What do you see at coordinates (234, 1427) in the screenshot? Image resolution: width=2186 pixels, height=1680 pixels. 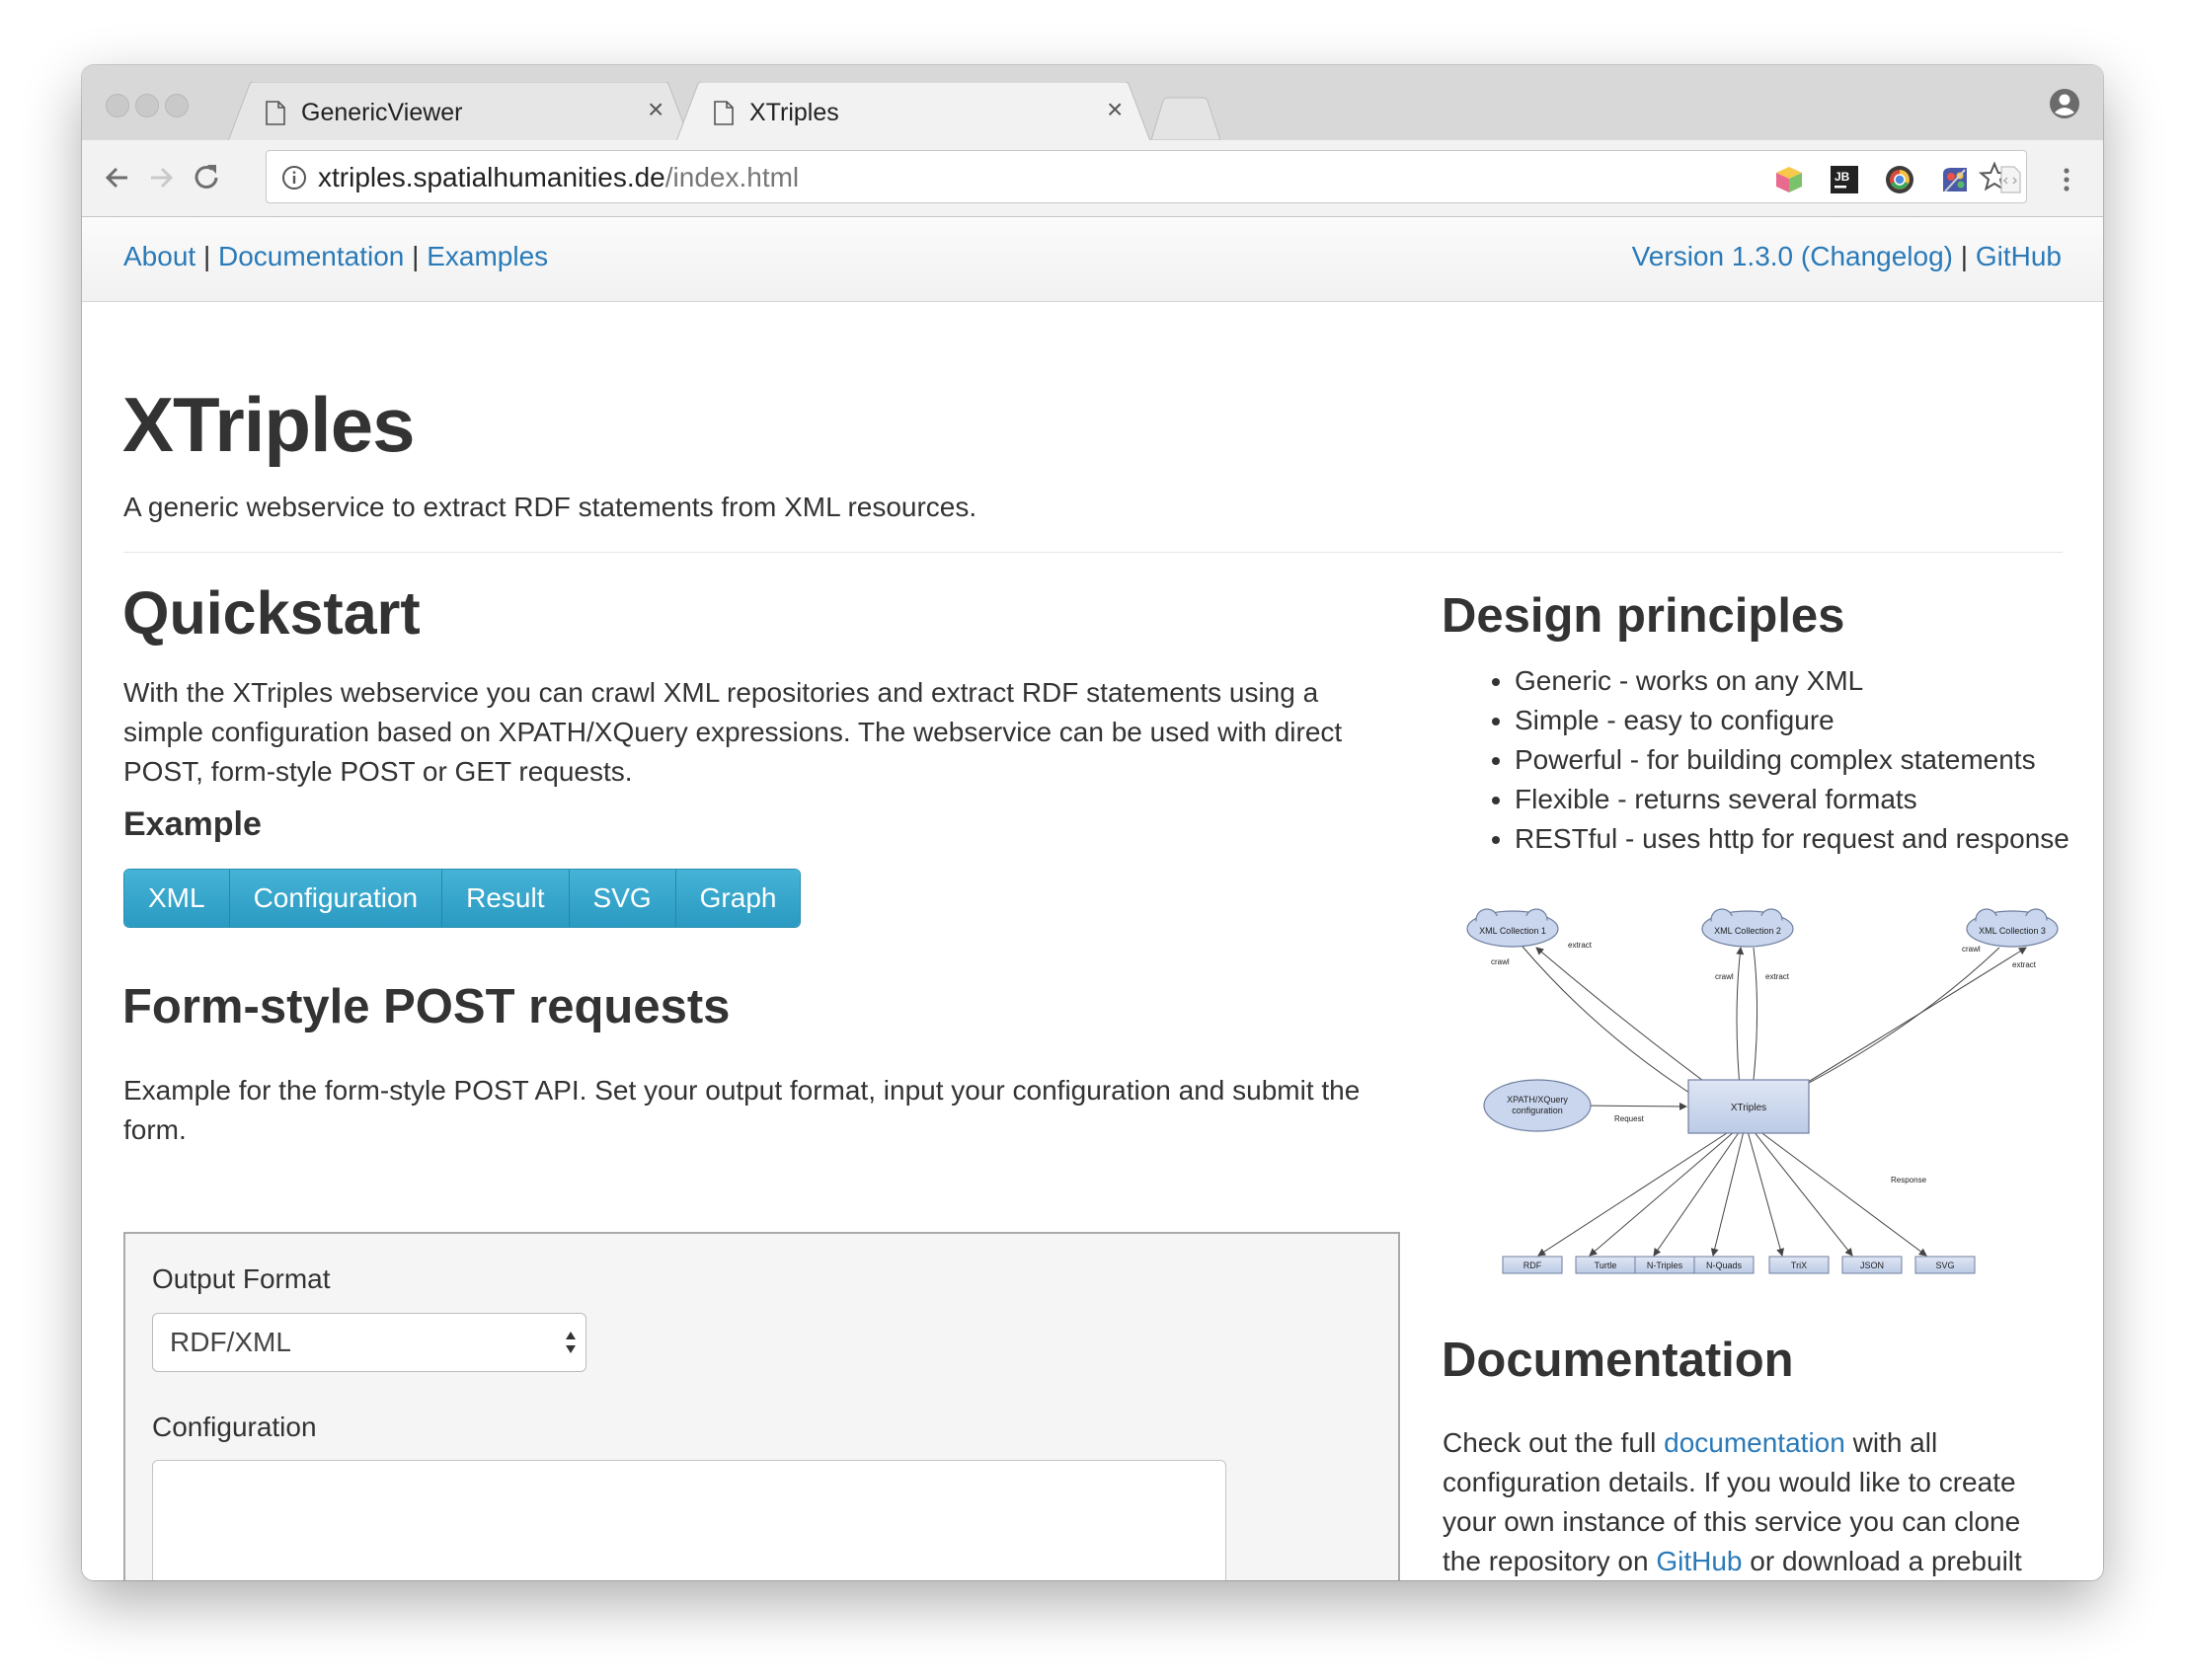 I see `configuration-label: Configuration` at bounding box center [234, 1427].